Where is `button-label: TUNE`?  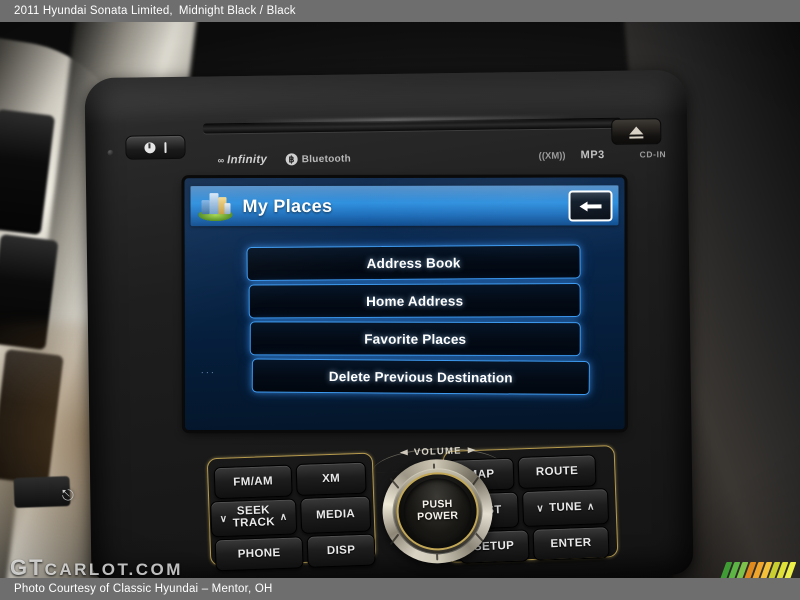
button-label: TUNE is located at coordinates (565, 507).